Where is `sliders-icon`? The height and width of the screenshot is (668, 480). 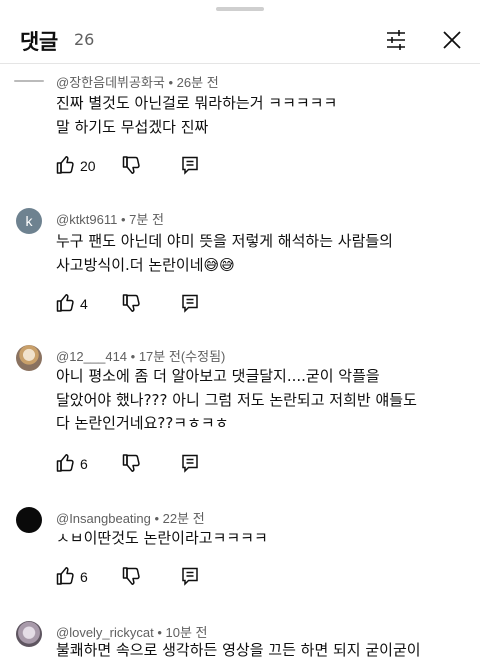
sliders-icon is located at coordinates (396, 40).